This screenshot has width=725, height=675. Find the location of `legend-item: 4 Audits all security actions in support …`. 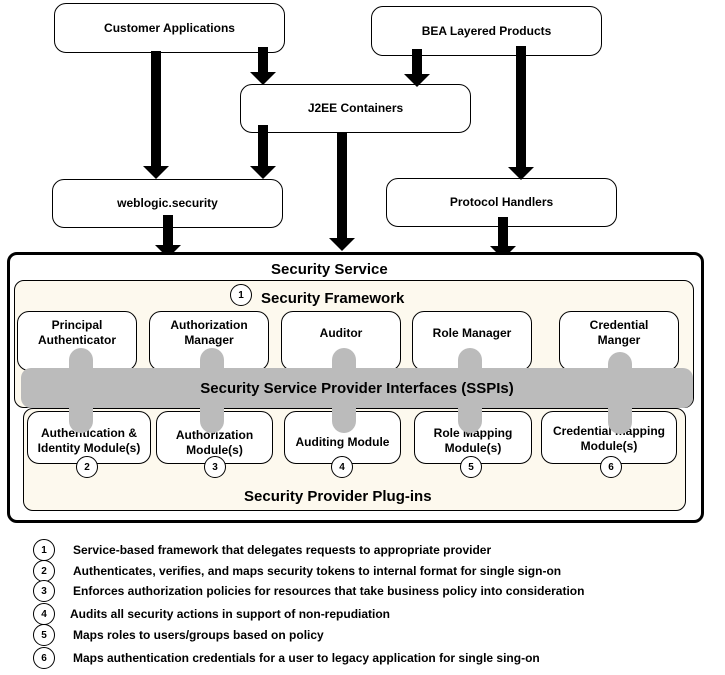

legend-item: 4 Audits all security actions in support … is located at coordinates (211, 614).